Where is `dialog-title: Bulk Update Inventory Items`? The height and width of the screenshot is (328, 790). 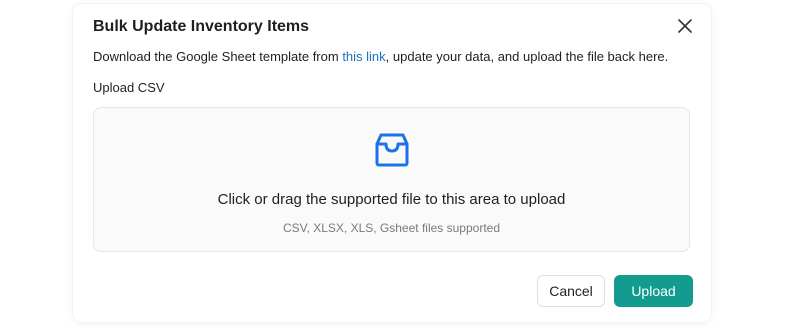
dialog-title: Bulk Update Inventory Items is located at coordinates (201, 26).